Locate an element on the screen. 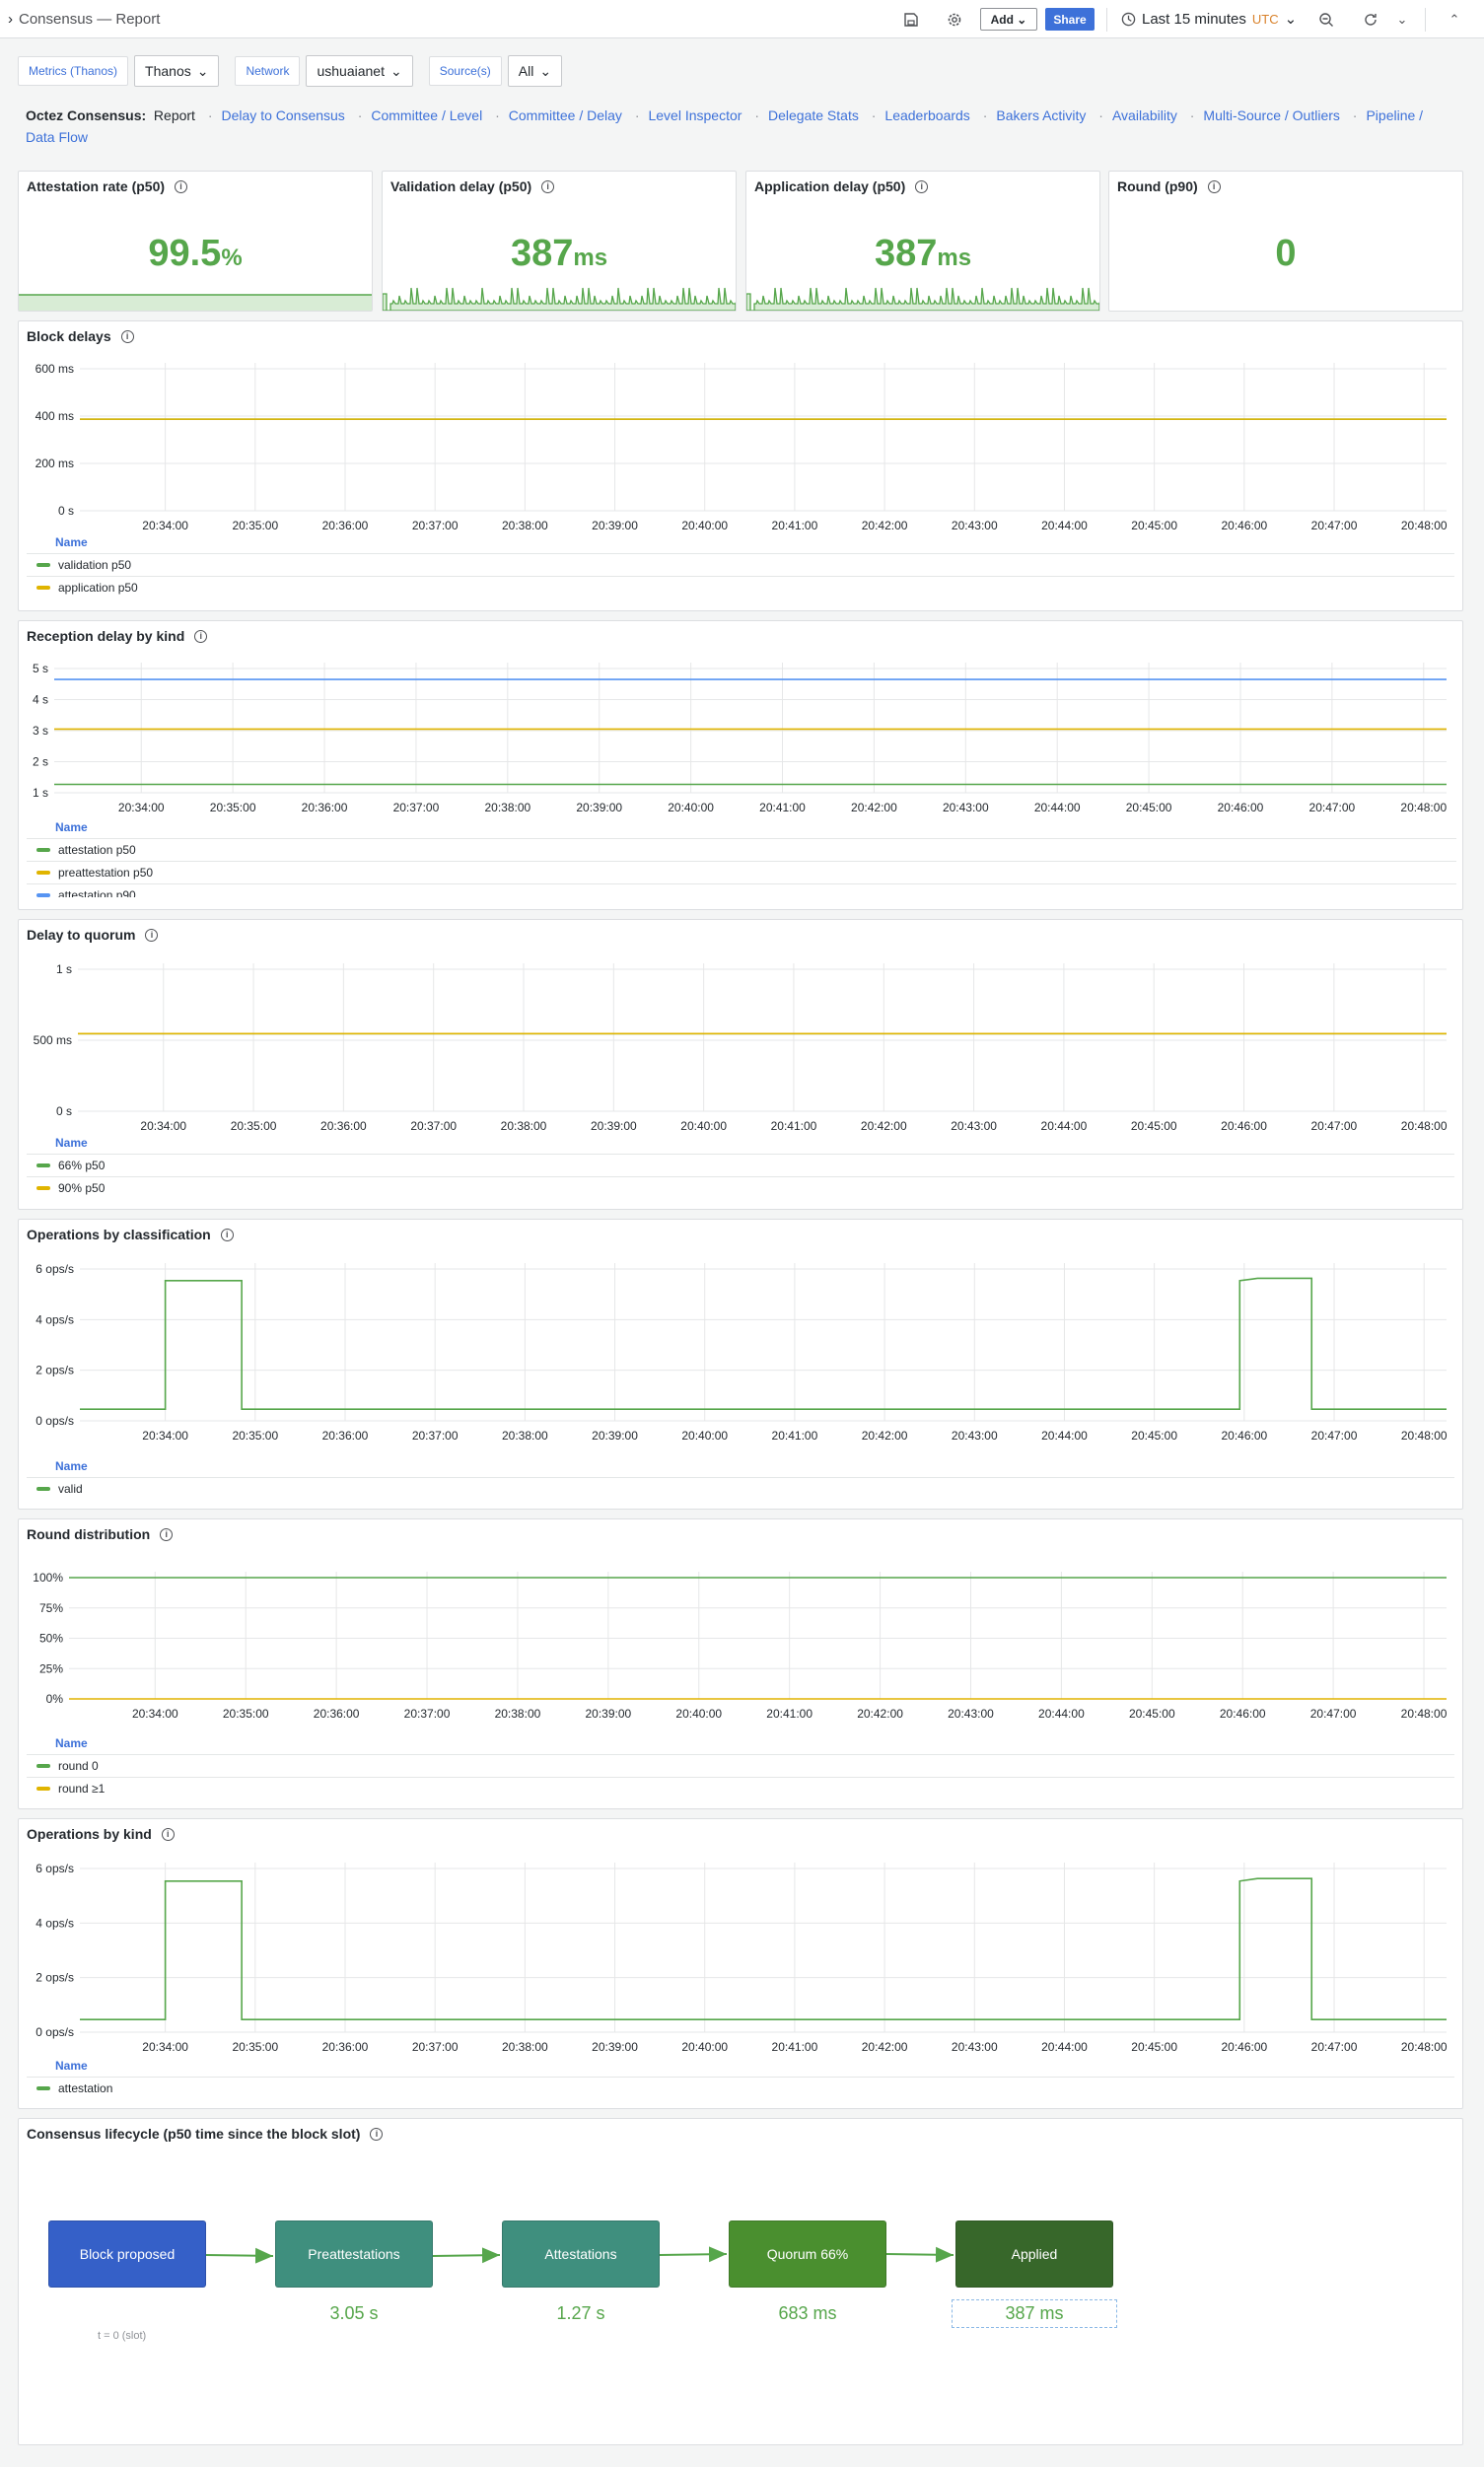 This screenshot has width=1484, height=2467. legend-item: application p50 is located at coordinates (740, 588).